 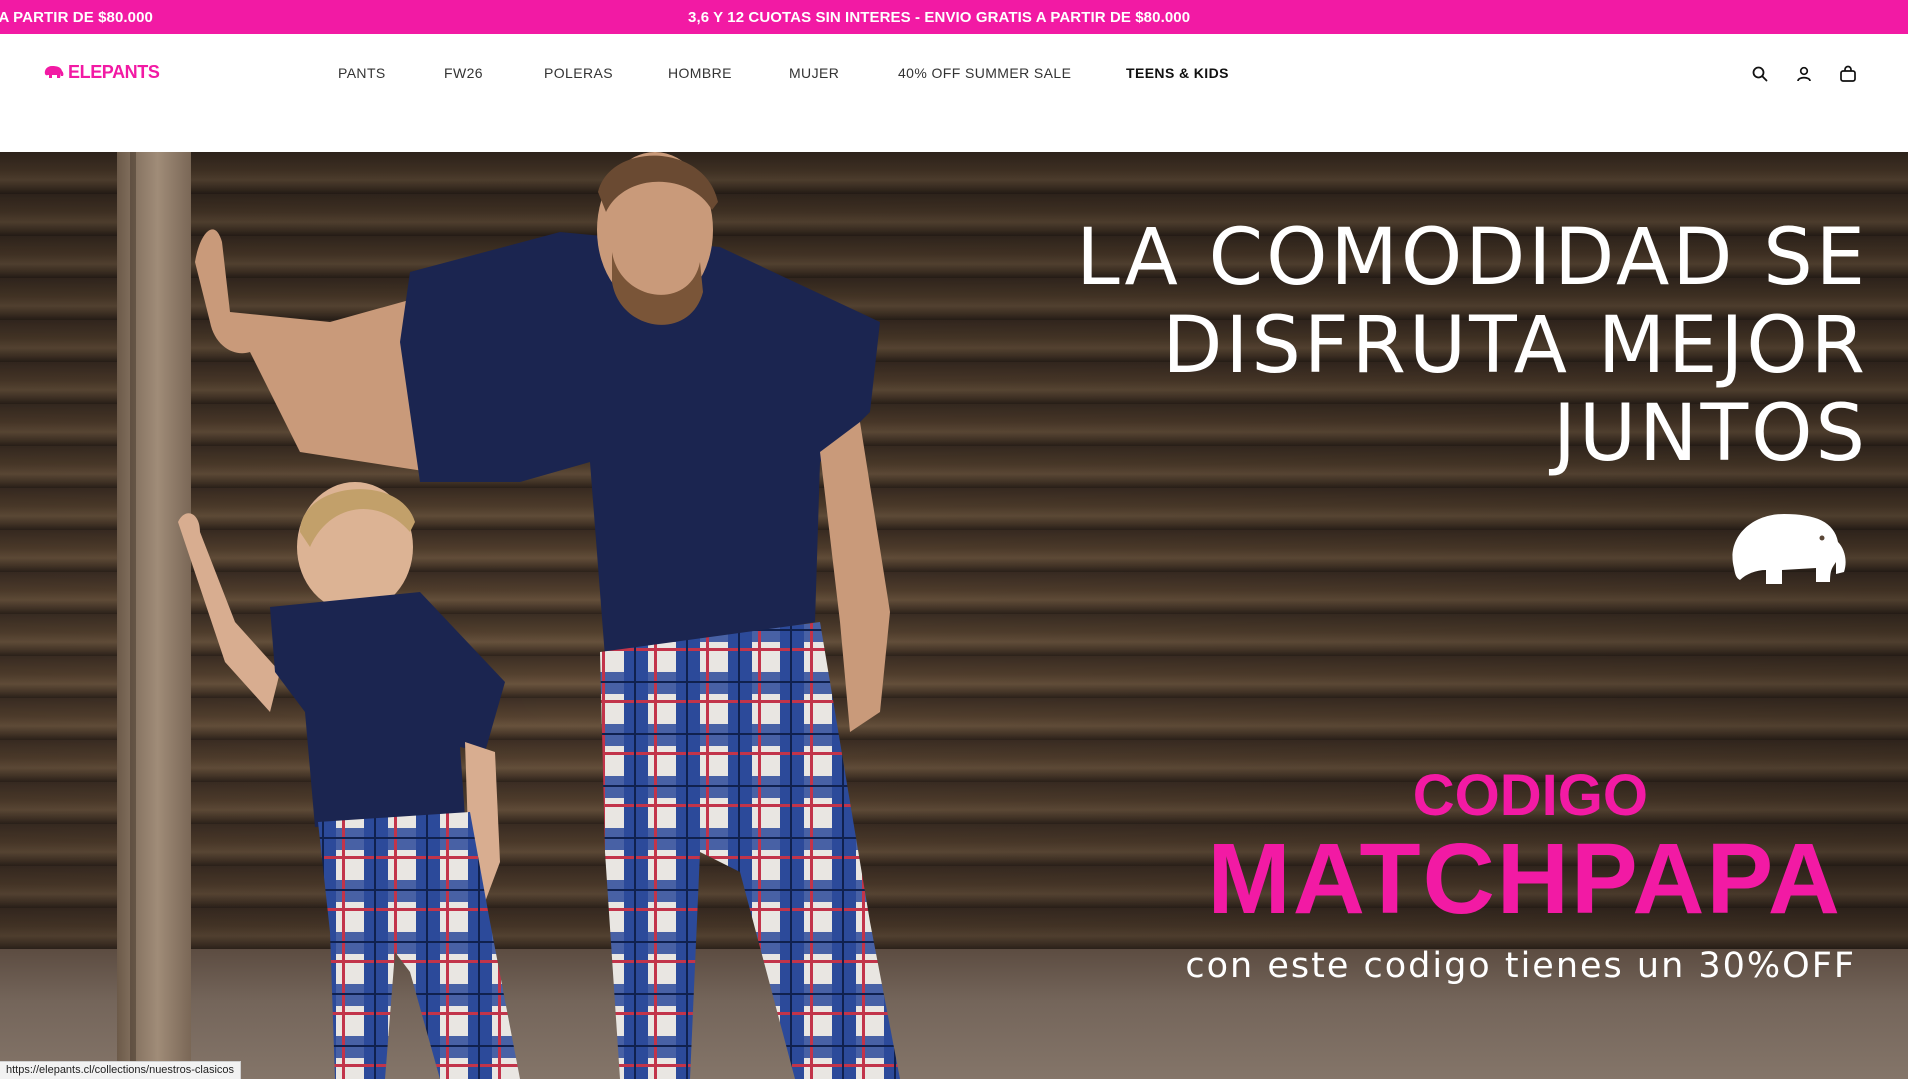 What do you see at coordinates (1520, 966) in the screenshot?
I see `promo-description: con este codigo tienes un 30%OFF` at bounding box center [1520, 966].